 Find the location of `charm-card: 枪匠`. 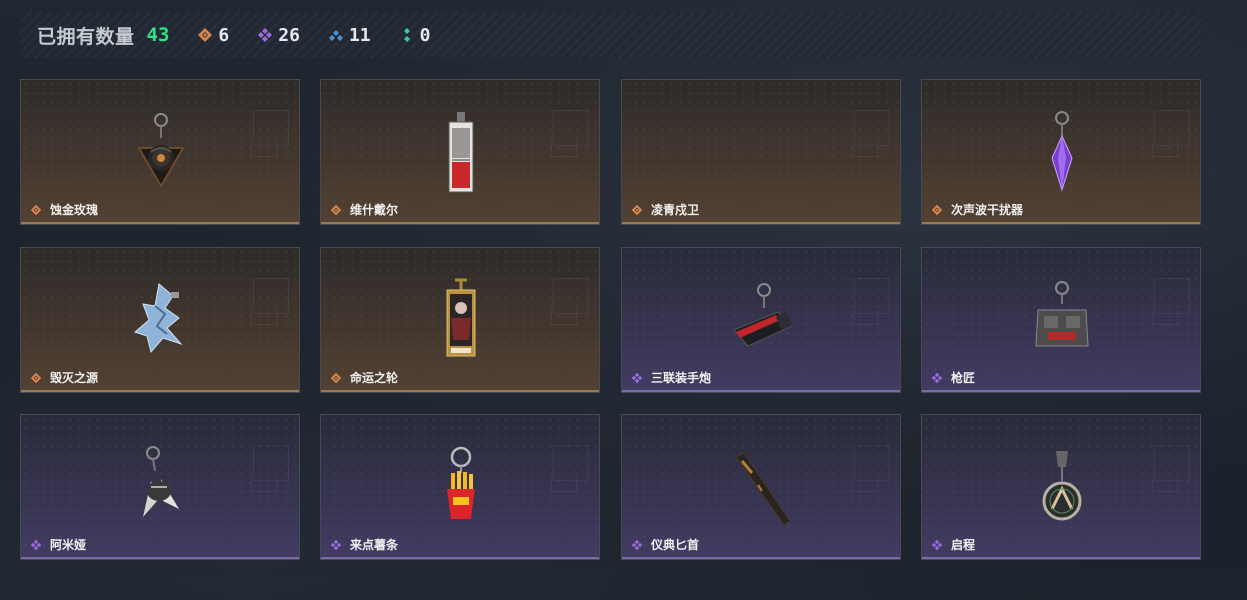

charm-card: 枪匠 is located at coordinates (1061, 320).